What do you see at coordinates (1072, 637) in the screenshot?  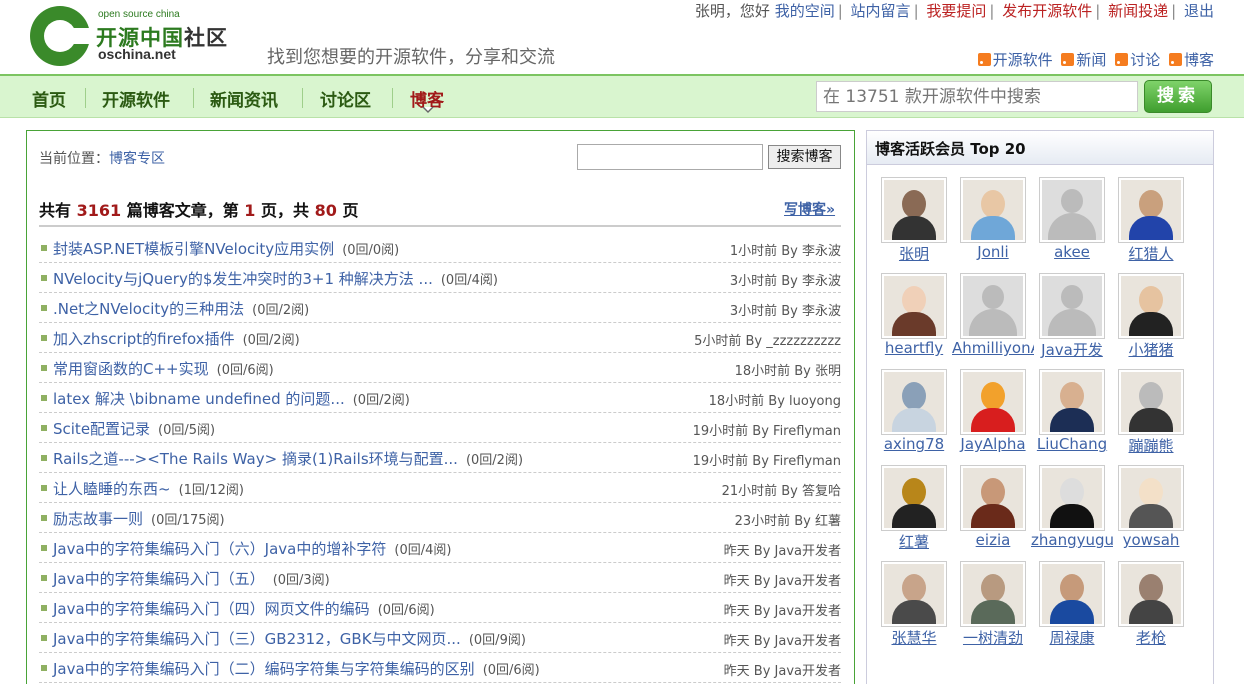 I see `member-name-link: 周禄康` at bounding box center [1072, 637].